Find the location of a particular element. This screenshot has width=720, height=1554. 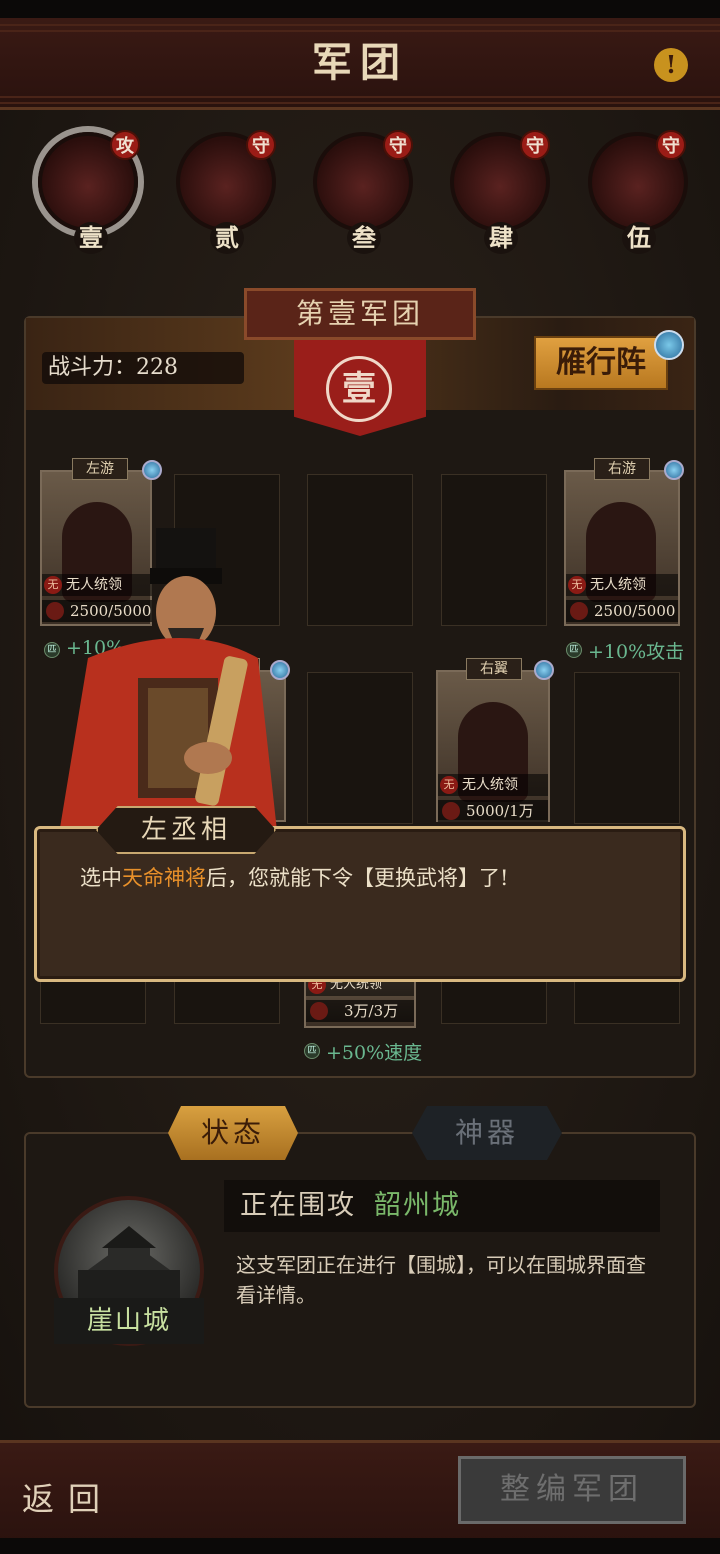

legion-role-badge-1: 攻 is located at coordinates (125, 145).